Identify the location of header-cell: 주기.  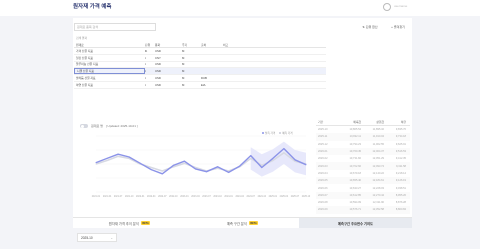
(185, 44).